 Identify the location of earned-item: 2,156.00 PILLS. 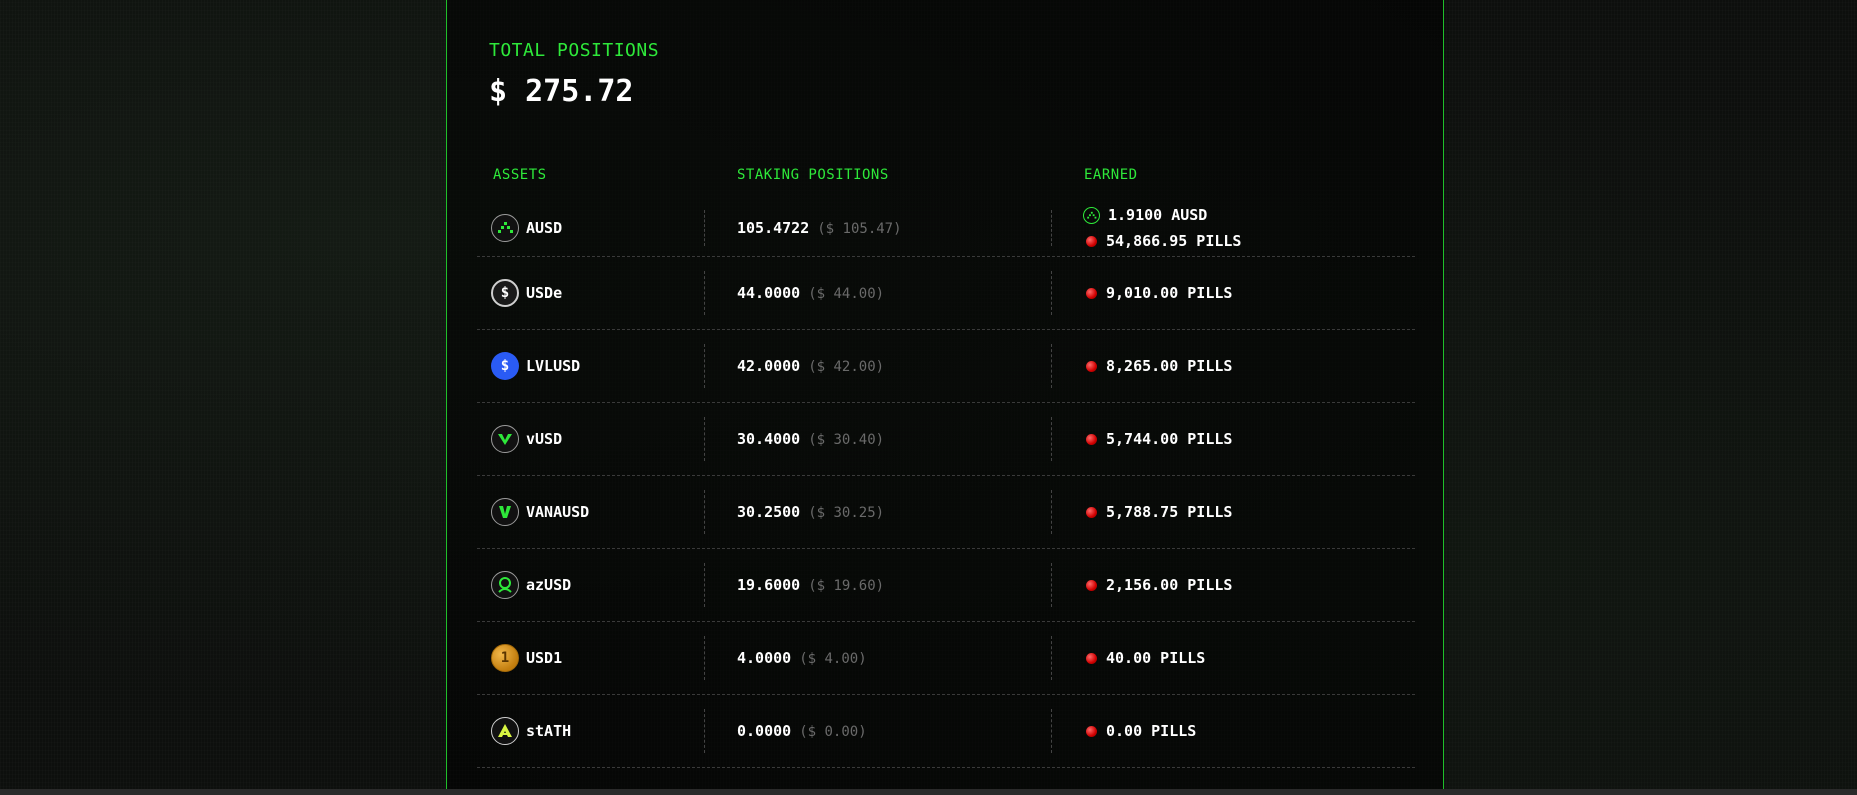
(1157, 585).